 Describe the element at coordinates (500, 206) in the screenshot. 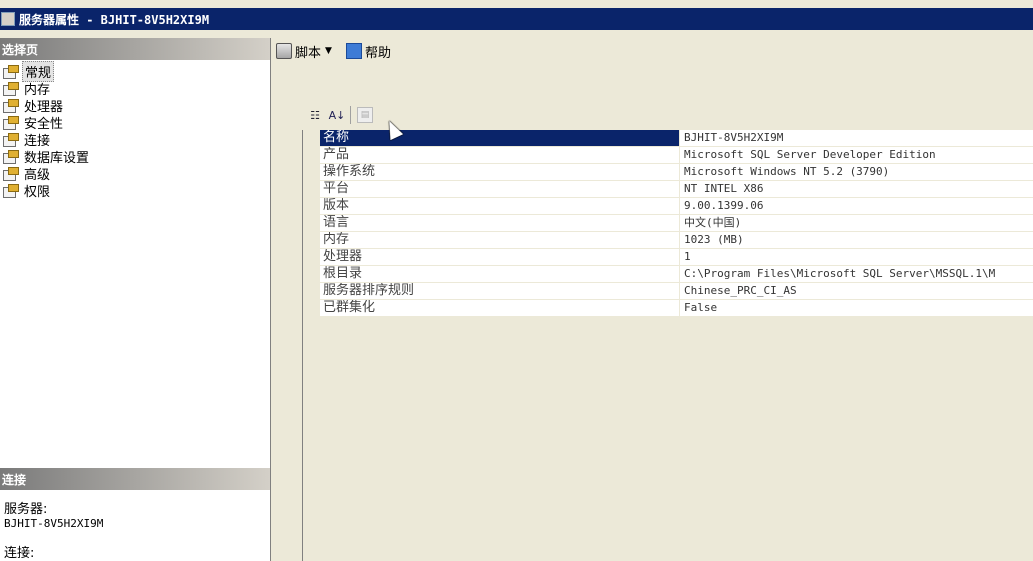

I see `property-name: 版本` at that location.